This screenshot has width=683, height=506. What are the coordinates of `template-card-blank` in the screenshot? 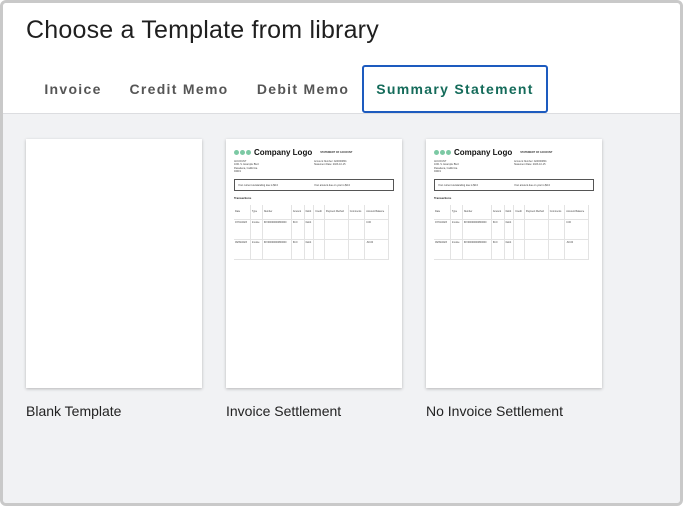 It's located at (114, 263).